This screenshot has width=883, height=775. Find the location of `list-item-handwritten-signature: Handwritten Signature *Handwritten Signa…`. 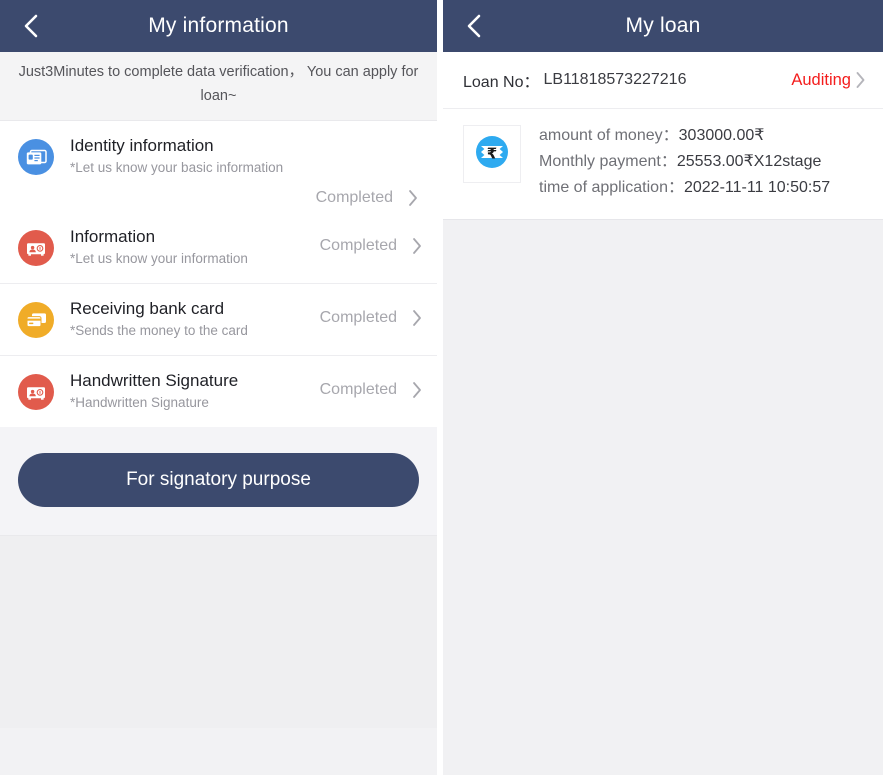

list-item-handwritten-signature: Handwritten Signature *Handwritten Signa… is located at coordinates (218, 391).